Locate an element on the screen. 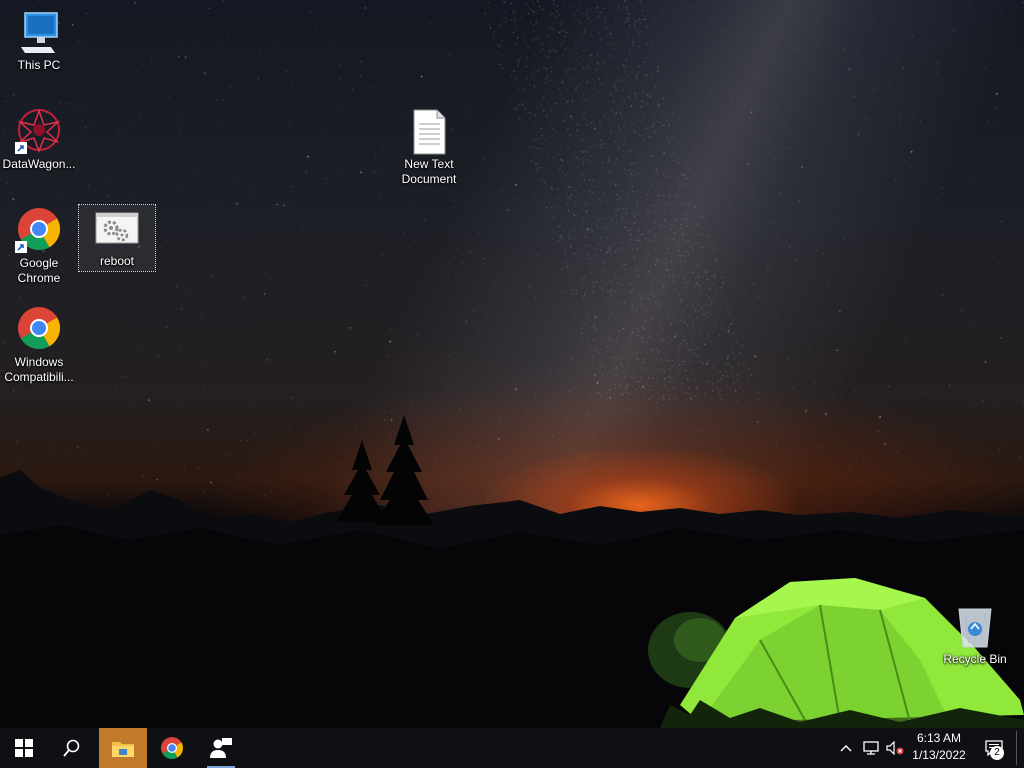 This screenshot has height=768, width=1024. search-button is located at coordinates (72, 748).